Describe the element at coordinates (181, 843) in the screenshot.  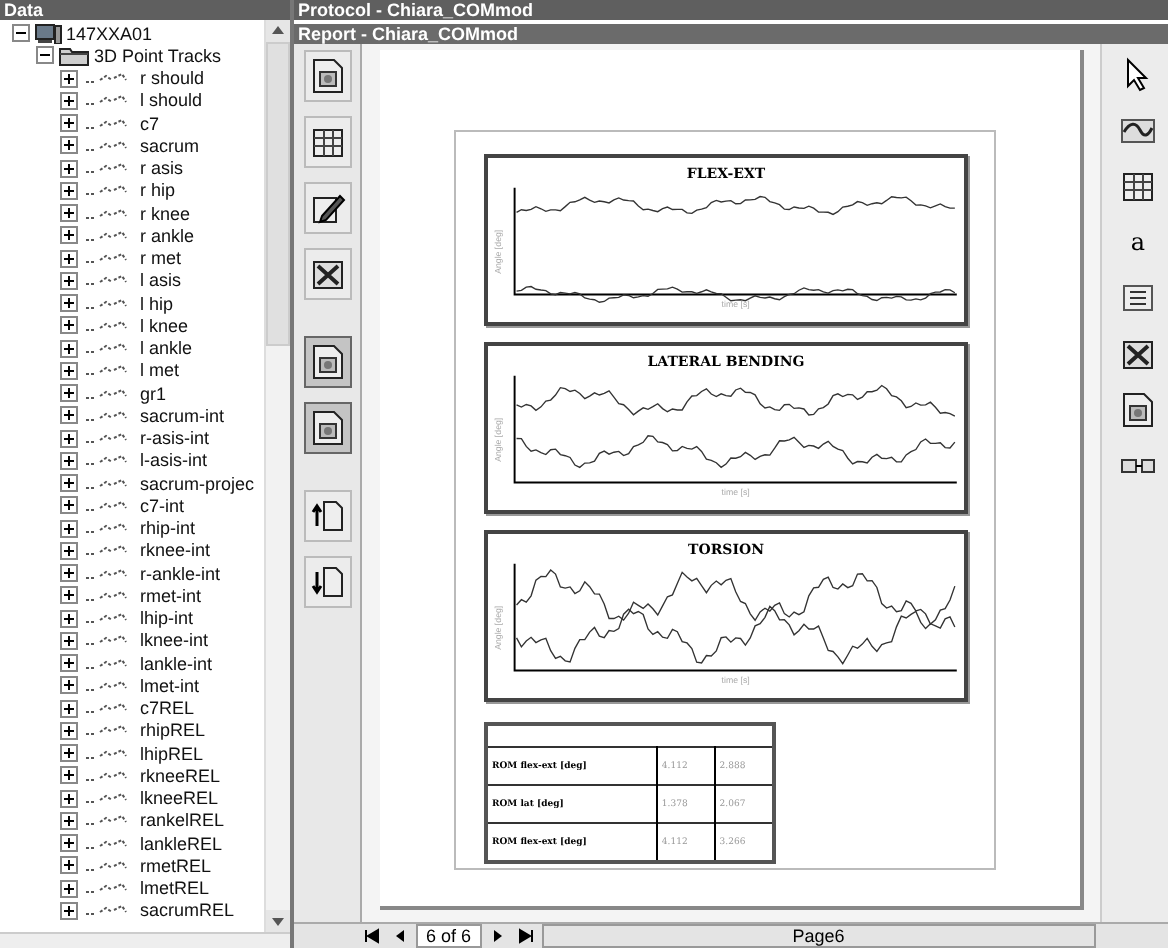
I see `tree-item: lankleREL` at that location.